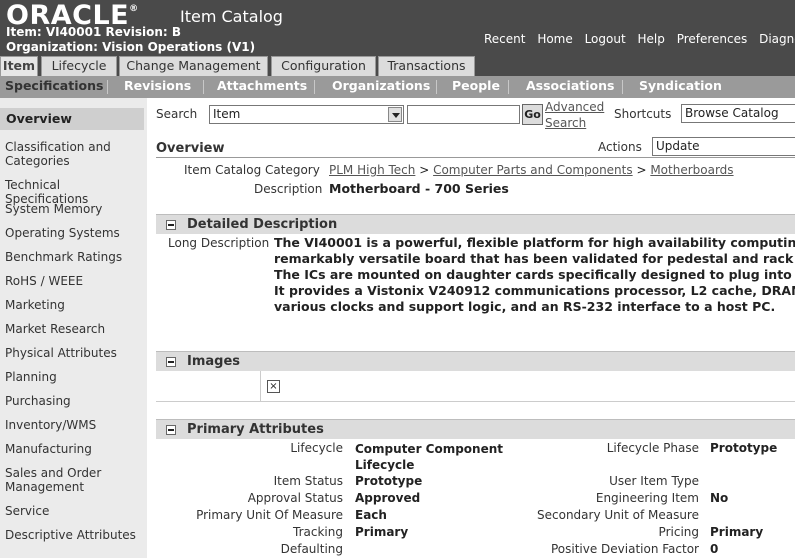 This screenshot has width=795, height=558. What do you see at coordinates (463, 114) in the screenshot?
I see `search-input` at bounding box center [463, 114].